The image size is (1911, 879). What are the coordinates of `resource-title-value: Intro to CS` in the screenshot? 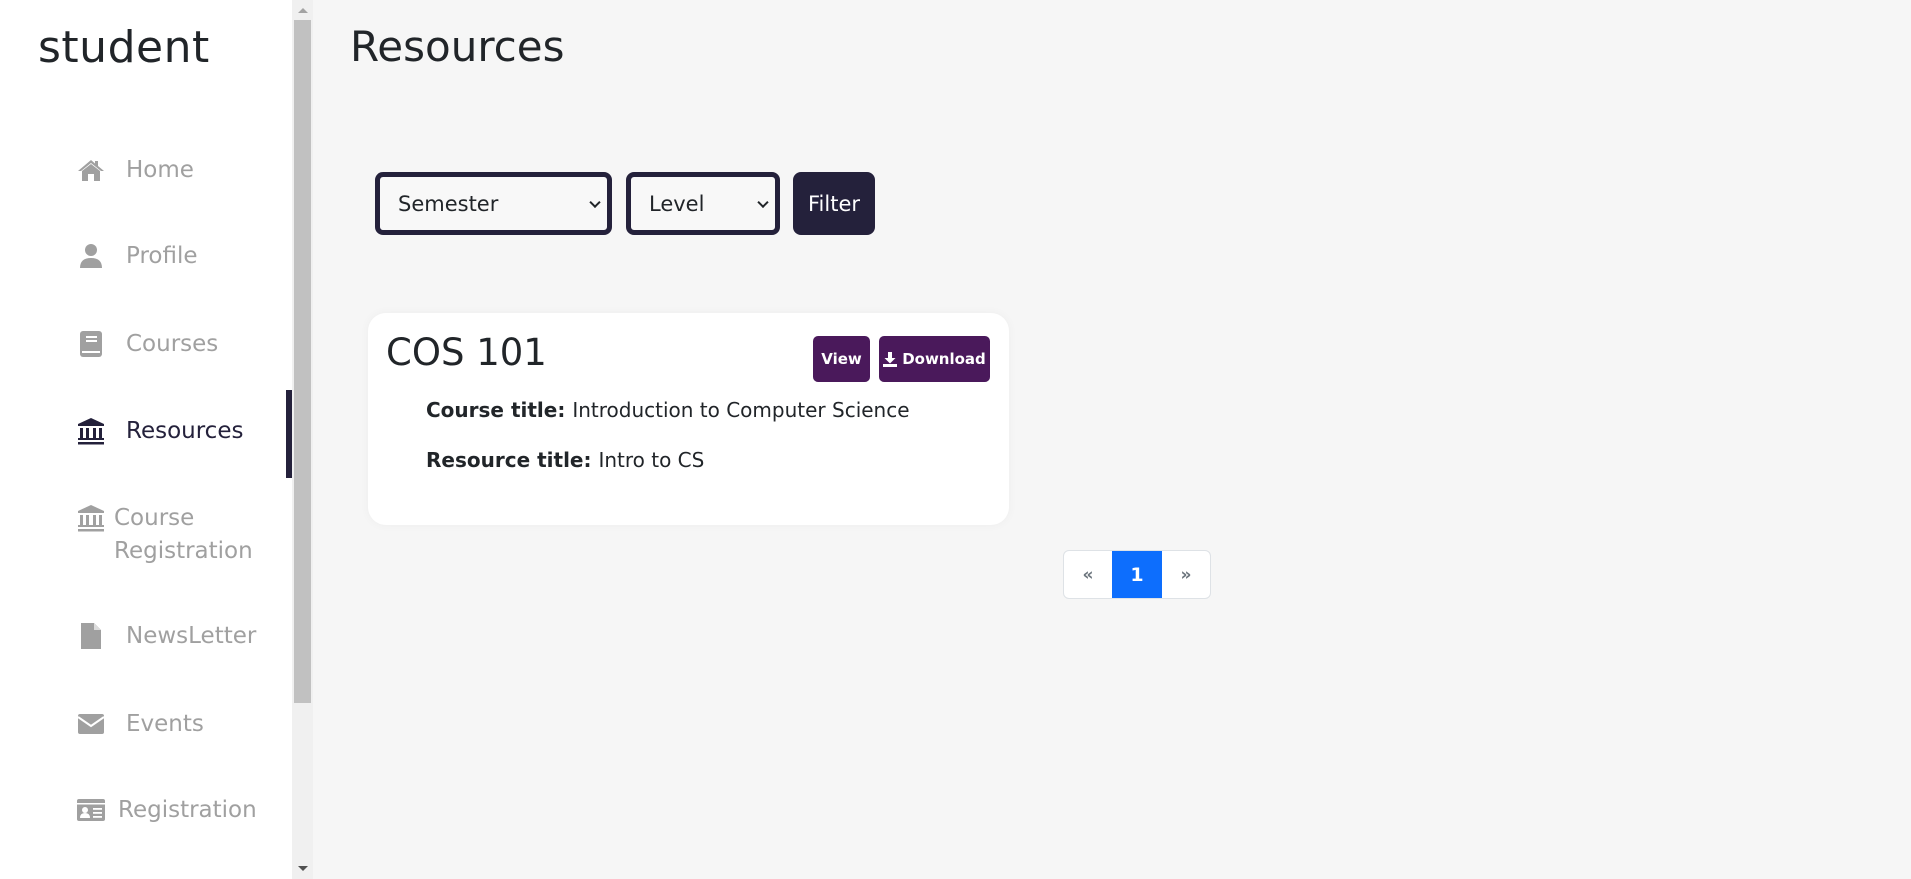 It's located at (651, 460).